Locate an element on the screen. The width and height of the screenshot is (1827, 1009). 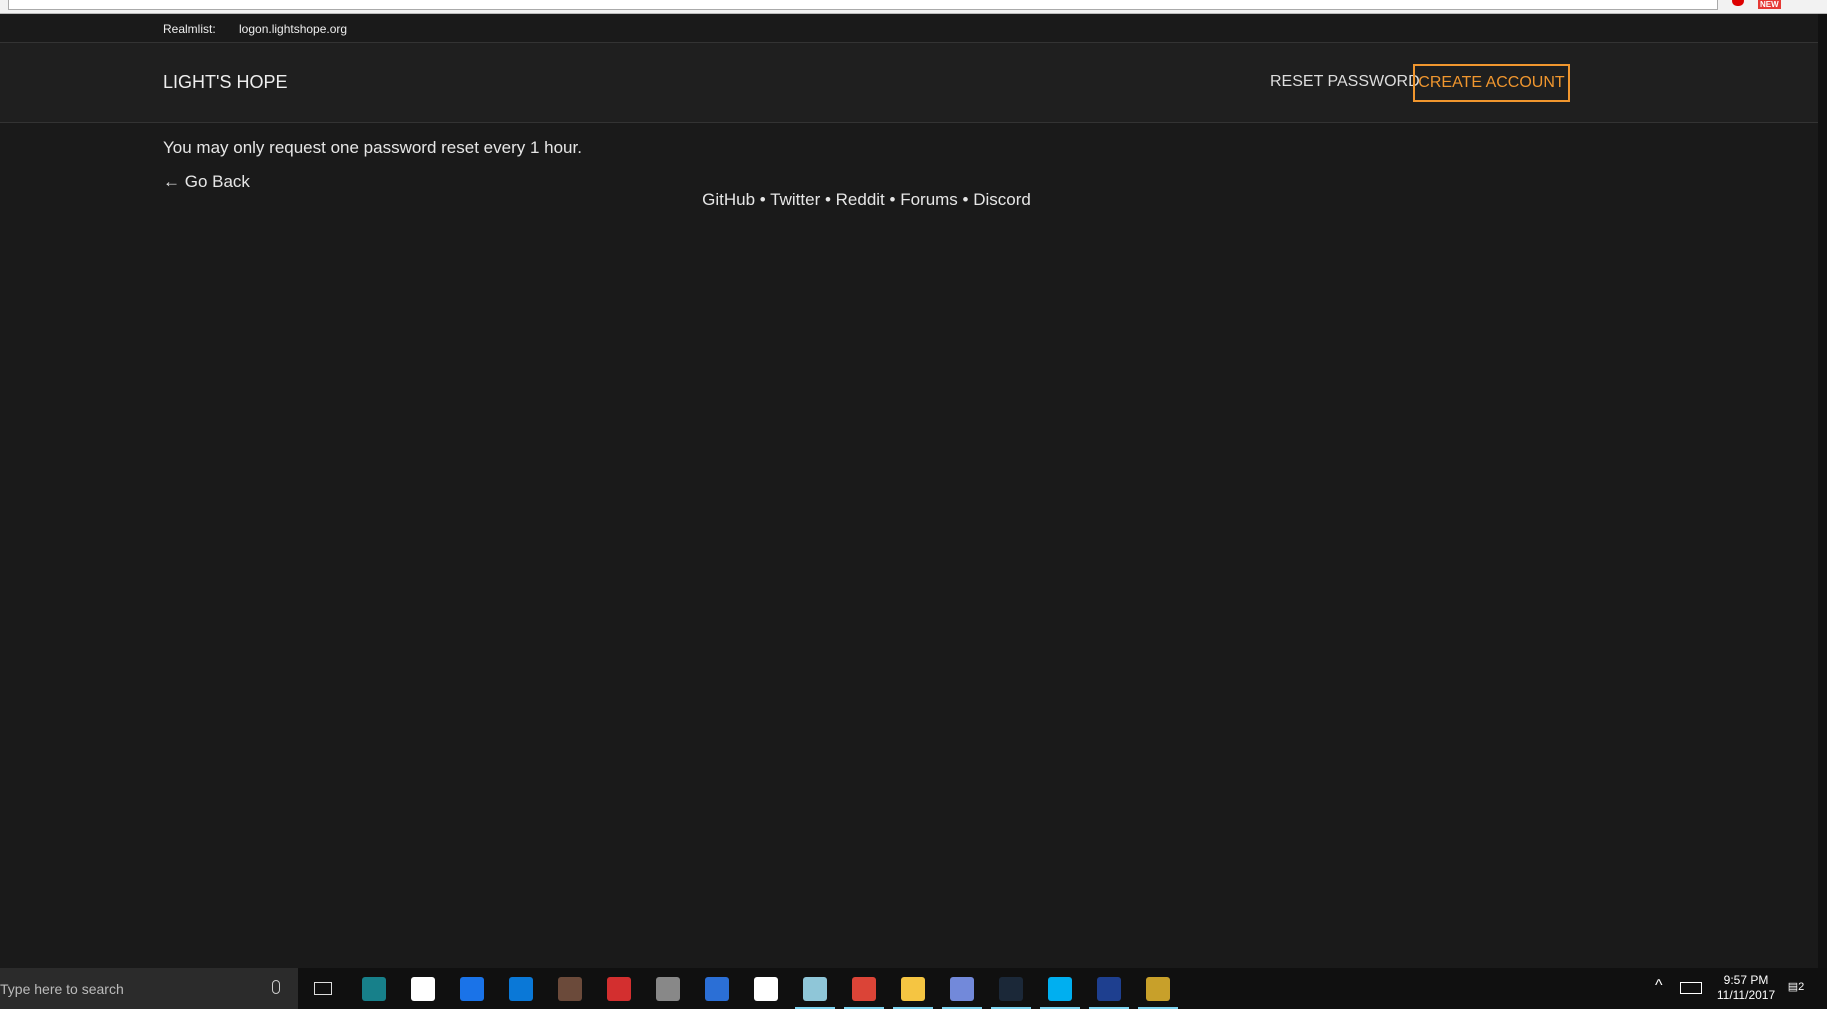
browser-address-bar: NEW is located at coordinates (913, 7).